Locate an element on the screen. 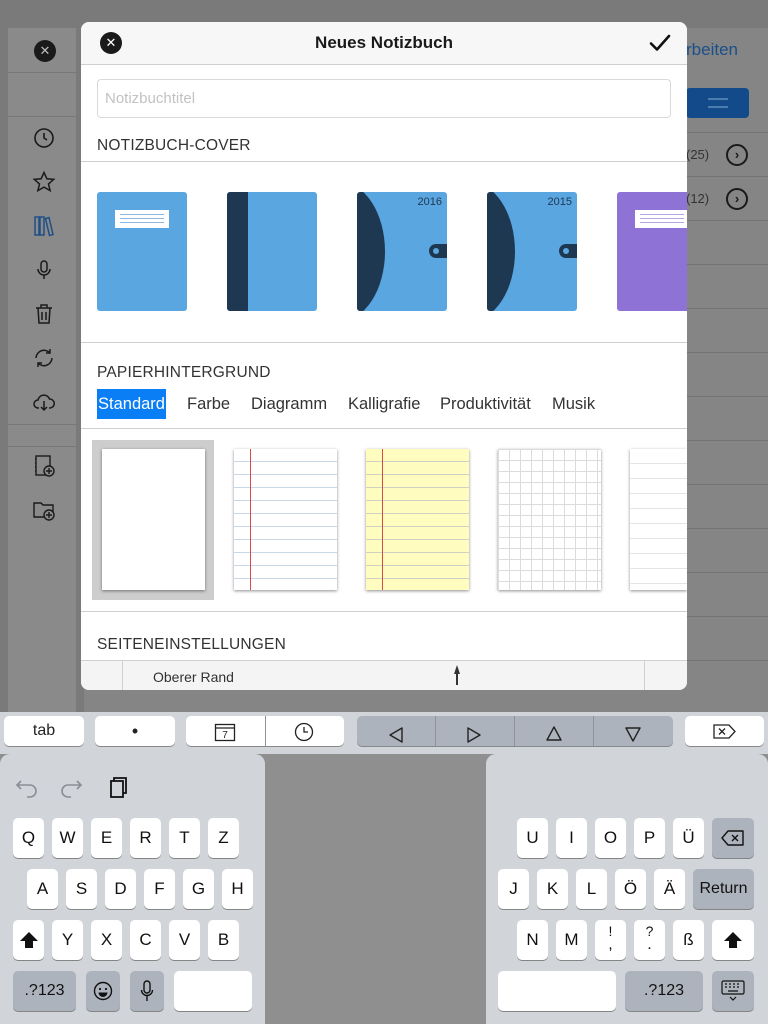 The width and height of the screenshot is (768, 1024). calendar-icon: 7 is located at coordinates (225, 732).